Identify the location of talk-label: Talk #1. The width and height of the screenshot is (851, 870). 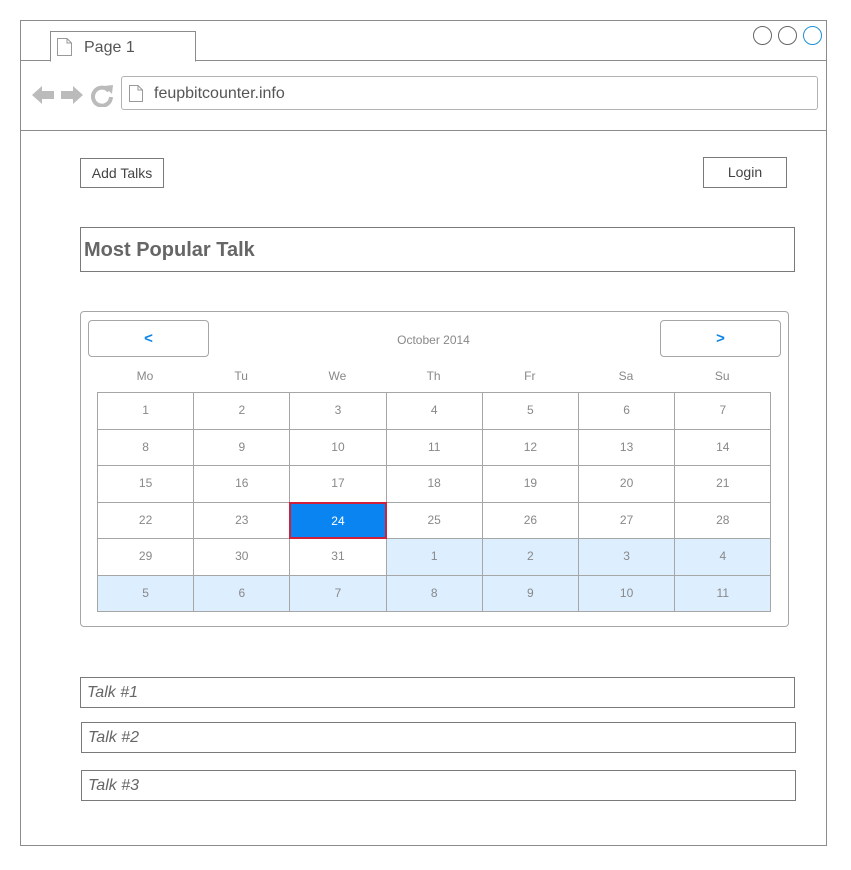
(112, 692).